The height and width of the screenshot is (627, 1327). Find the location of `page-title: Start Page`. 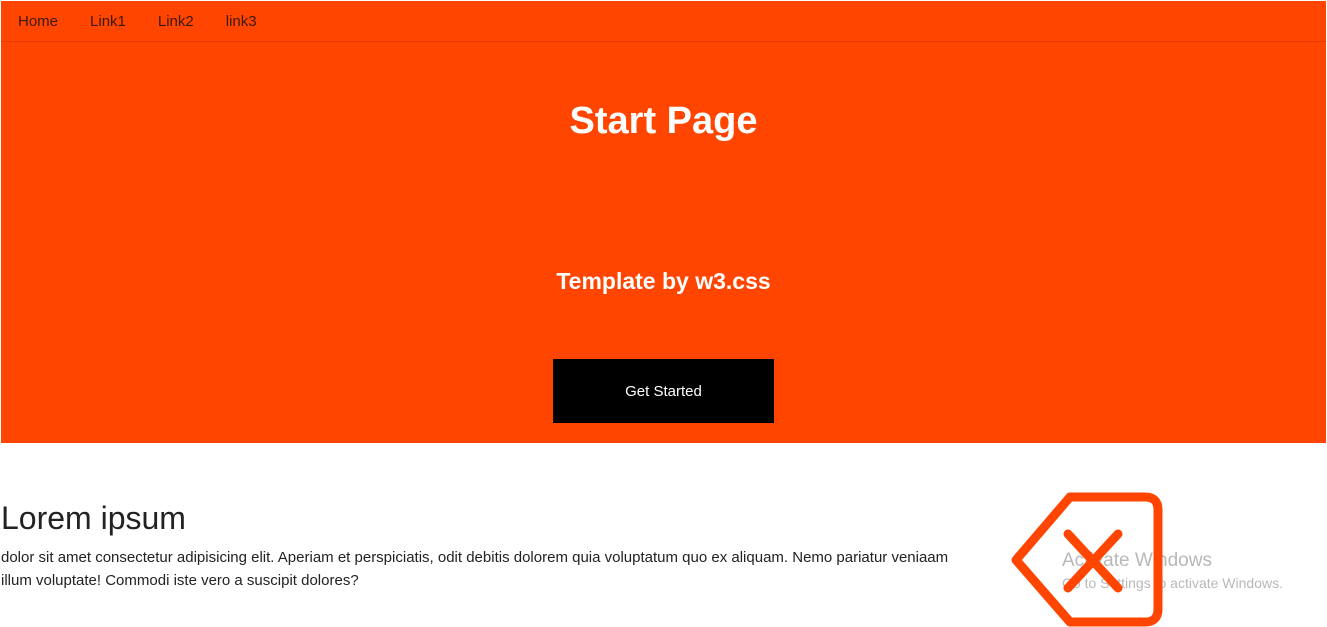

page-title: Start Page is located at coordinates (663, 121).